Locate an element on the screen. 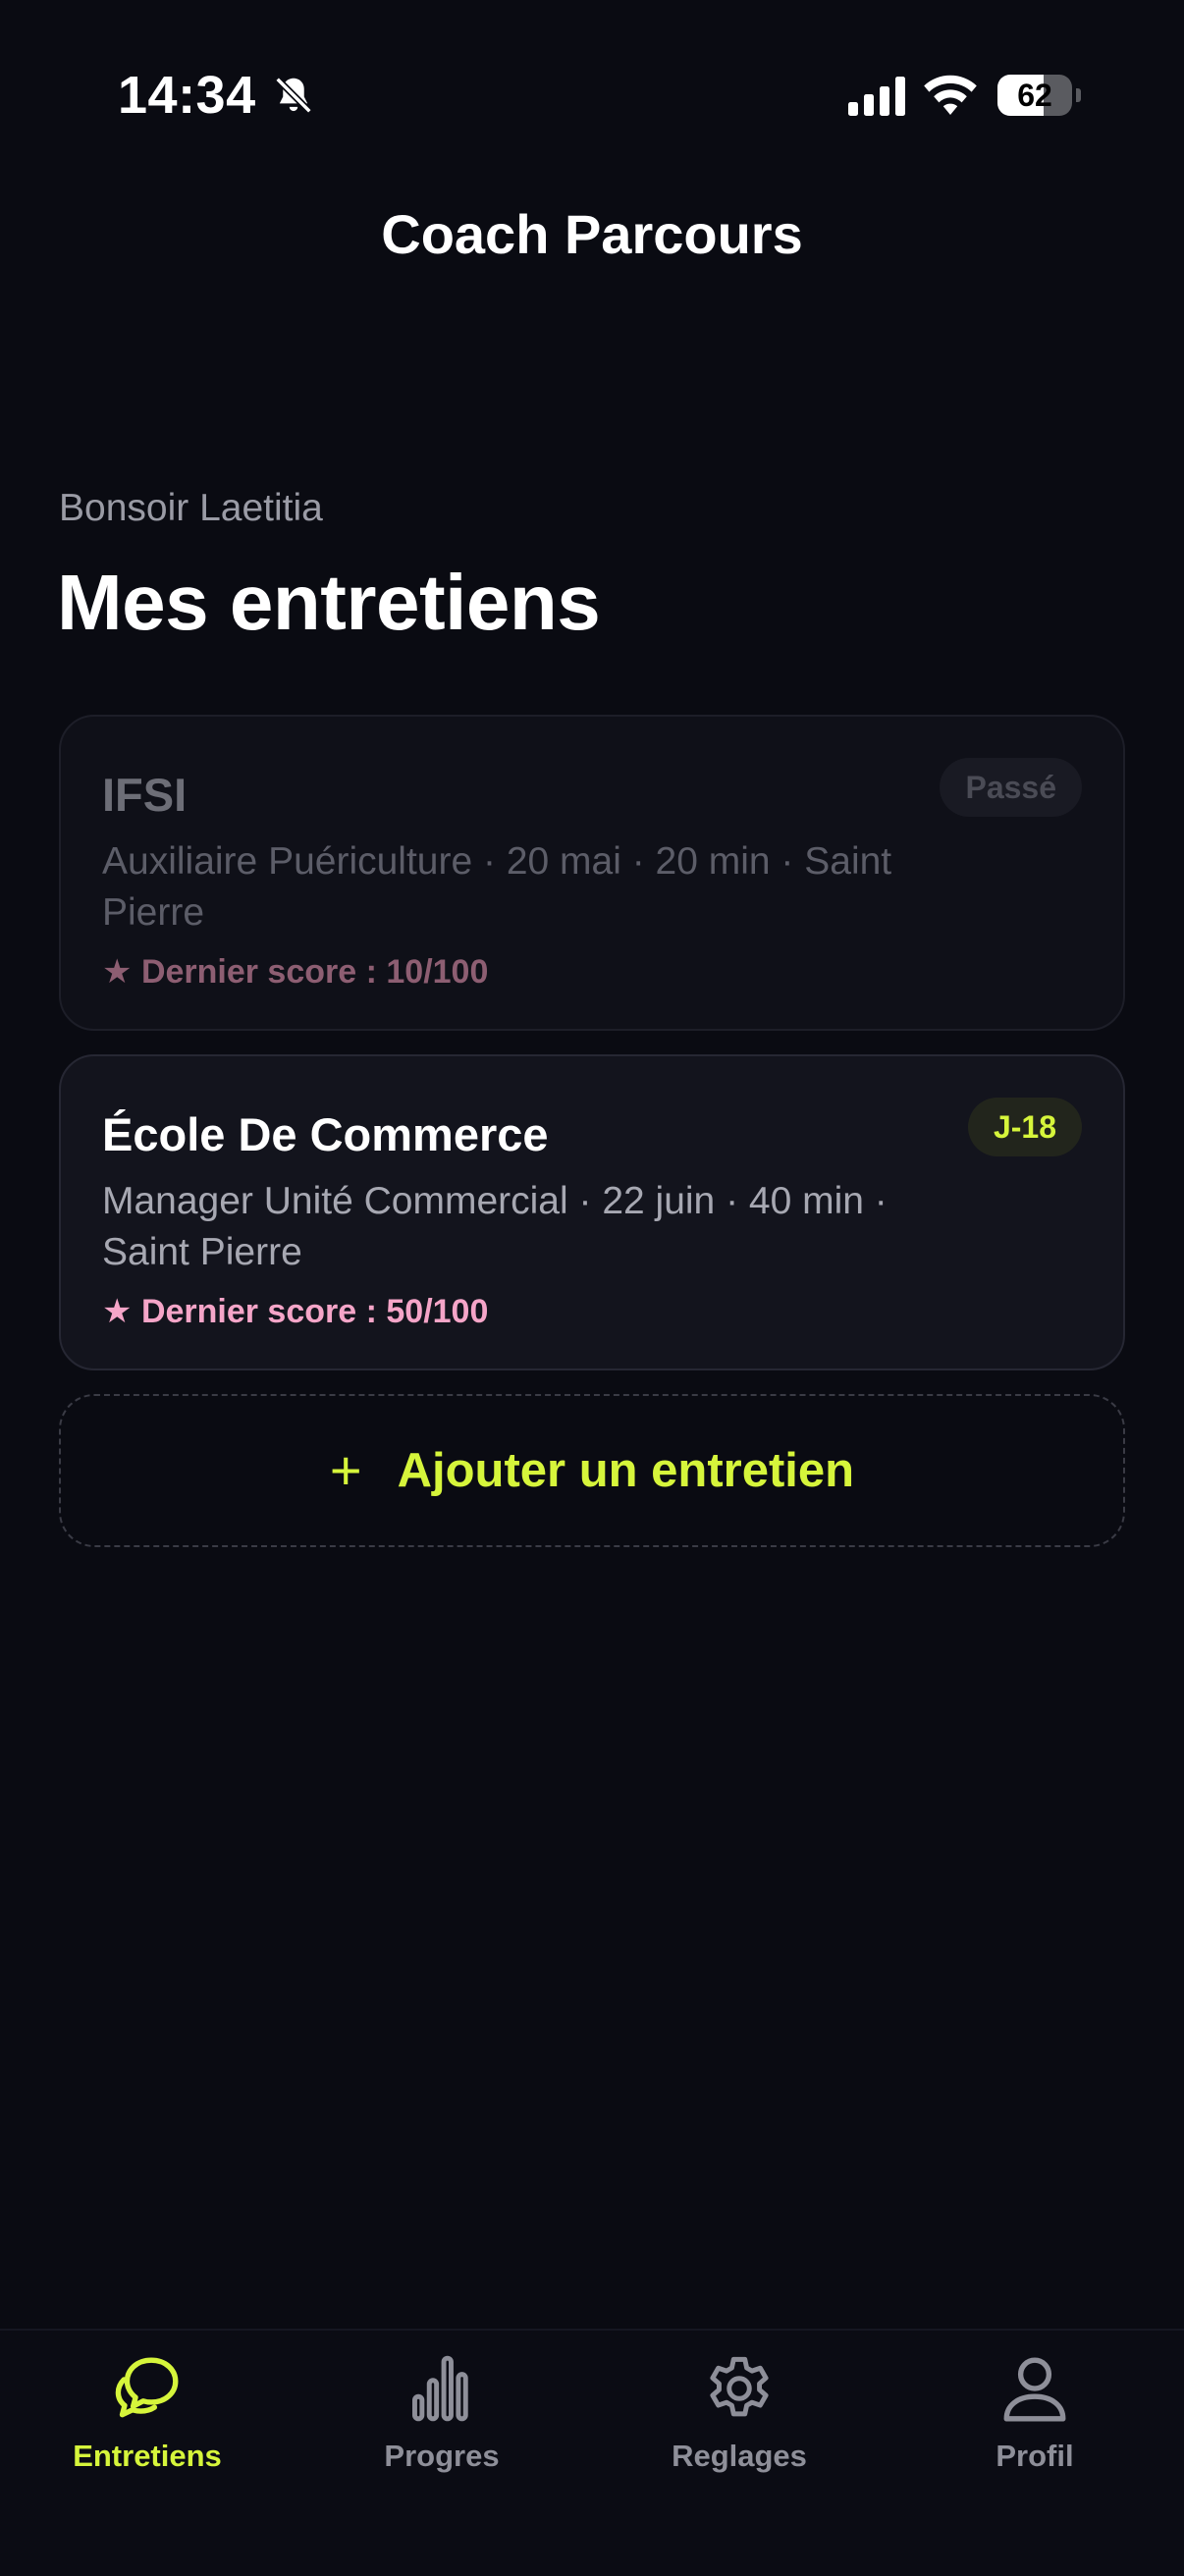 The width and height of the screenshot is (1184, 2576). last-score: ★ Dernier score : 50/100 is located at coordinates (295, 1311).